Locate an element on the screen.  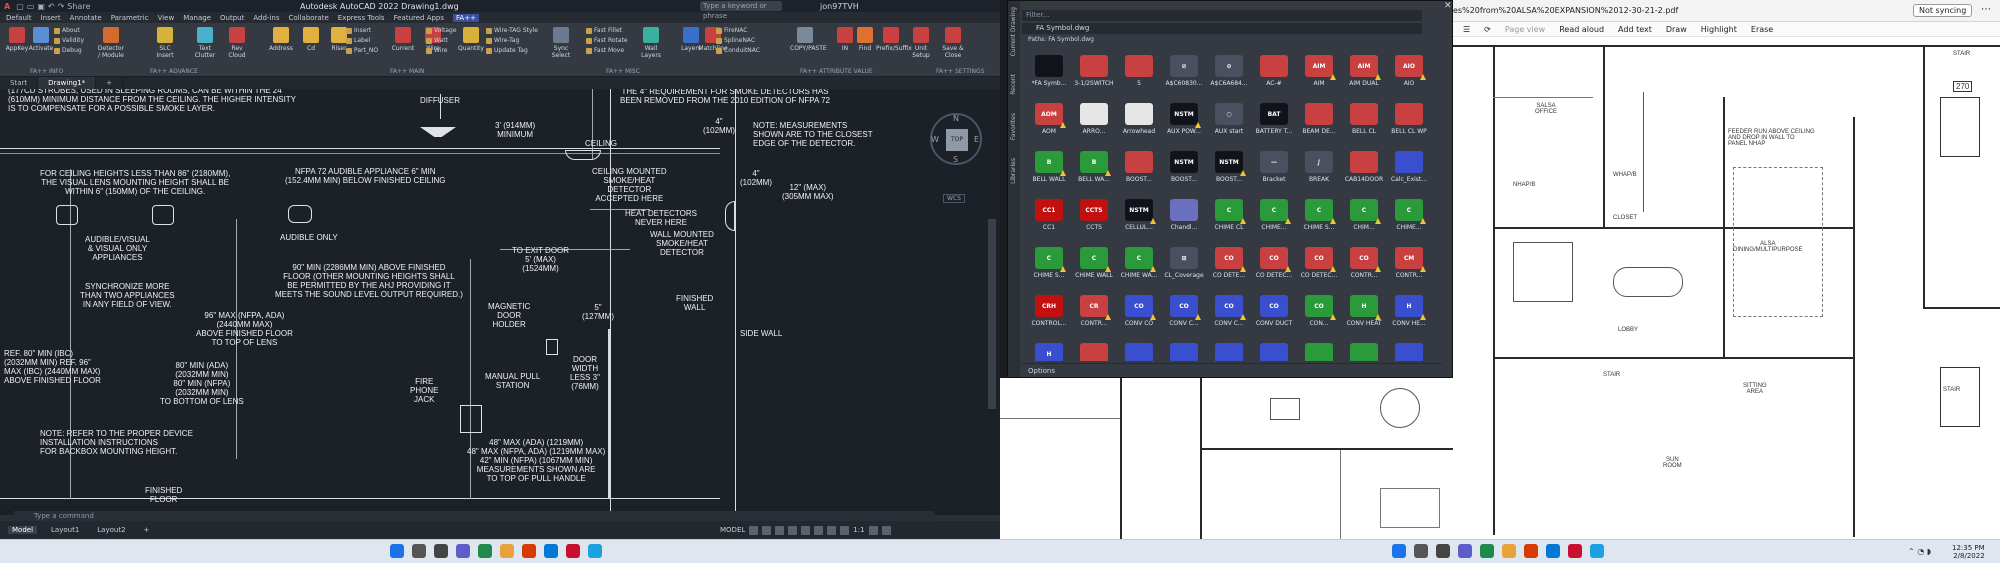
ribbon-small-label: Label is located at coordinates (358, 40).